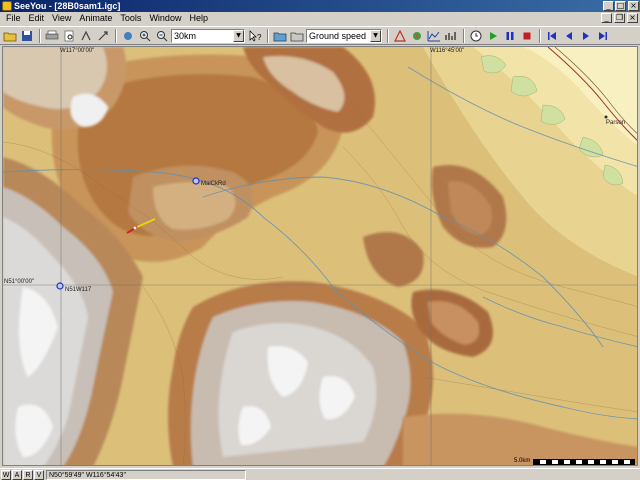 This screenshot has width=640, height=480. I want to click on menu-edit: Edit, so click(37, 18).